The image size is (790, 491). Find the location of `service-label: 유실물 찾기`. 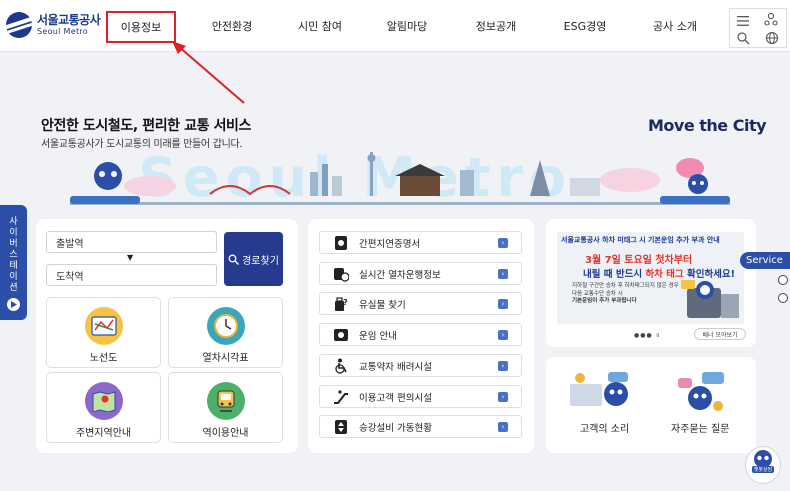

service-label: 유실물 찾기 is located at coordinates (382, 305).